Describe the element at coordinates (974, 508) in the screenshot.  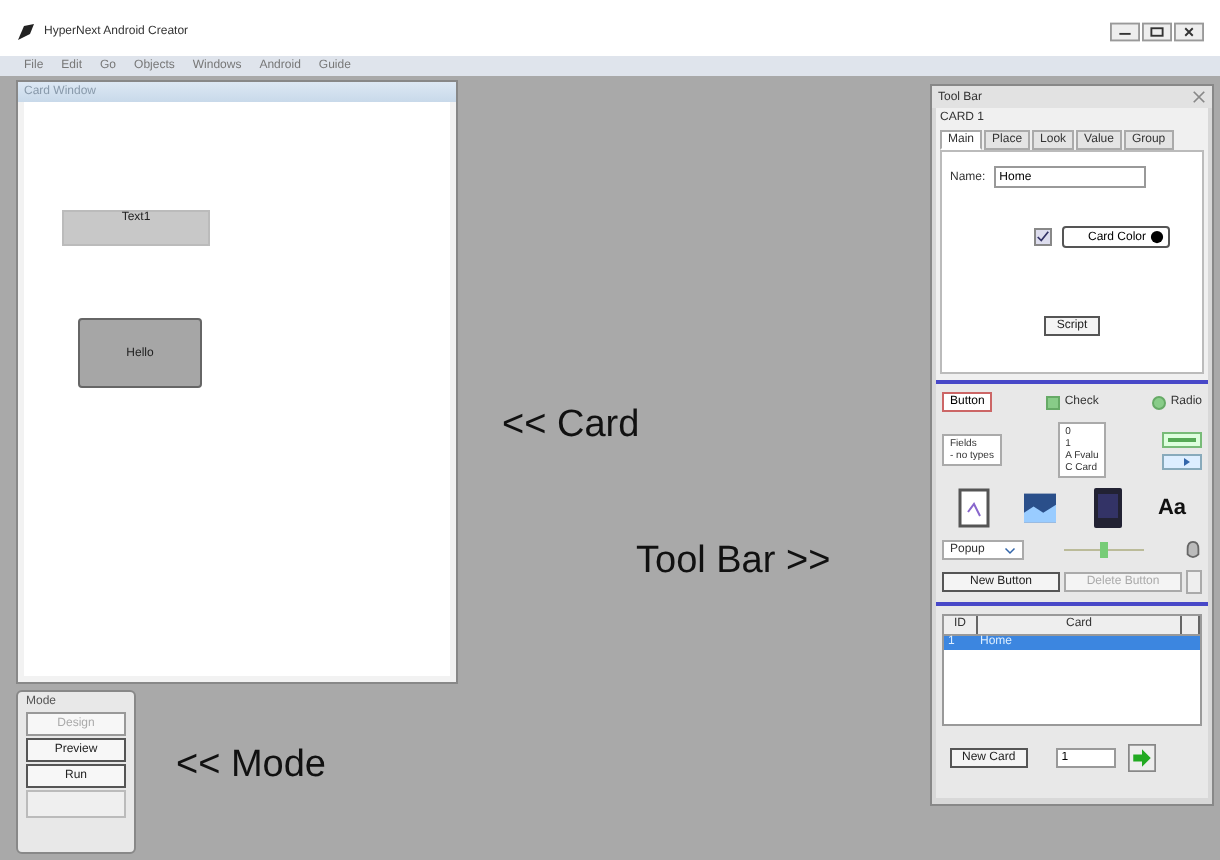
I see `document-icon` at that location.